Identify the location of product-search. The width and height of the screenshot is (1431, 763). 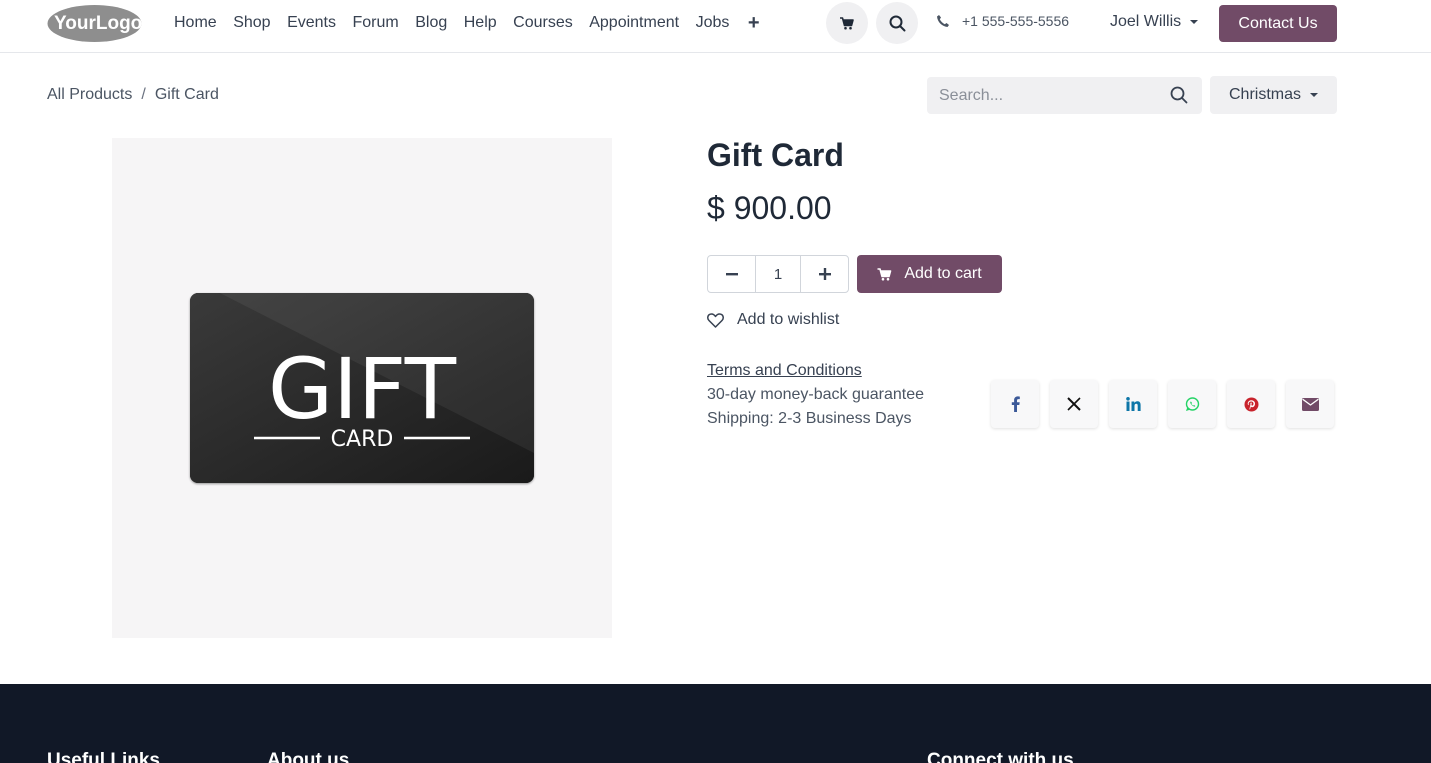
(1064, 95).